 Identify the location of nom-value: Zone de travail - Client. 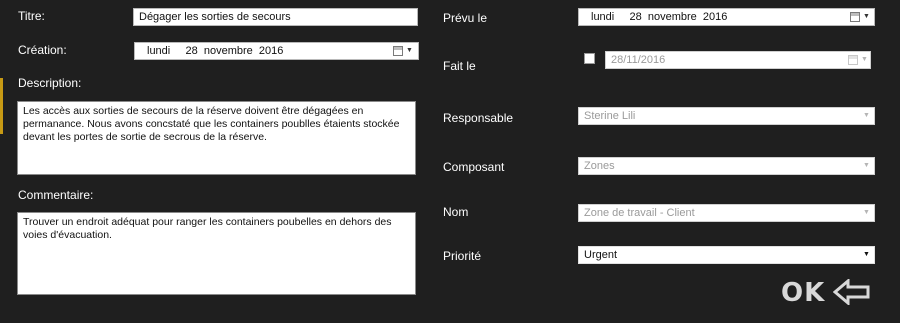
(639, 213).